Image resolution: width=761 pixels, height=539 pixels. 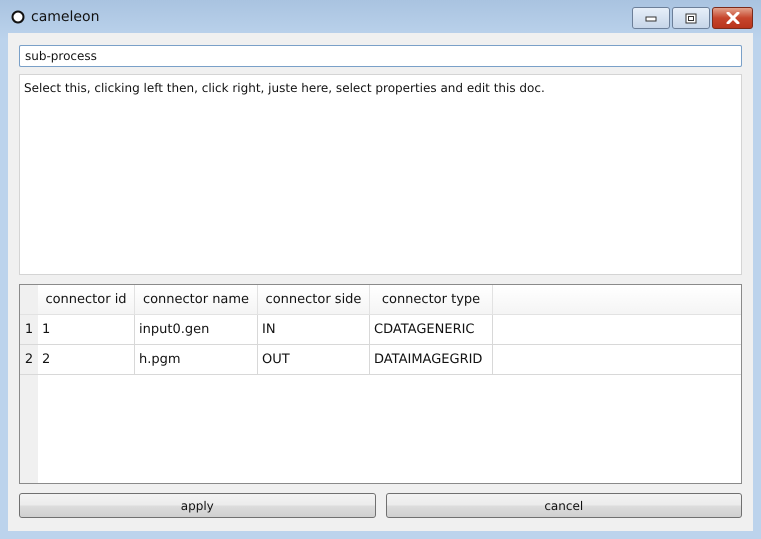 What do you see at coordinates (86, 359) in the screenshot?
I see `table-cell: 2` at bounding box center [86, 359].